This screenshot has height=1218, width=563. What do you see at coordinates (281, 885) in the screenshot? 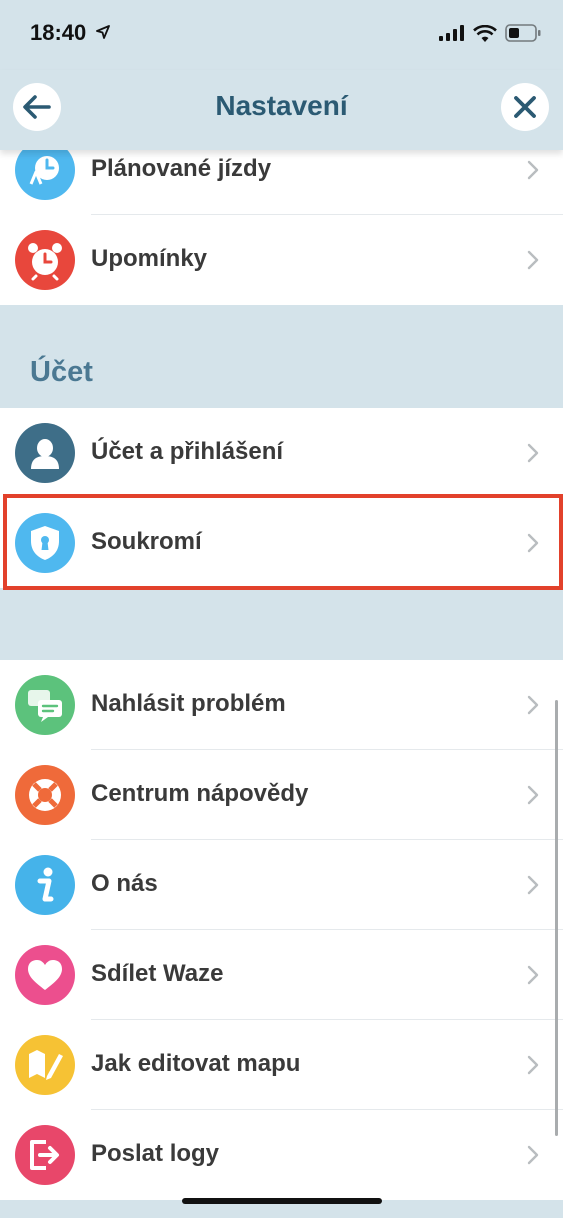
I see `list-item-about: O nás` at bounding box center [281, 885].